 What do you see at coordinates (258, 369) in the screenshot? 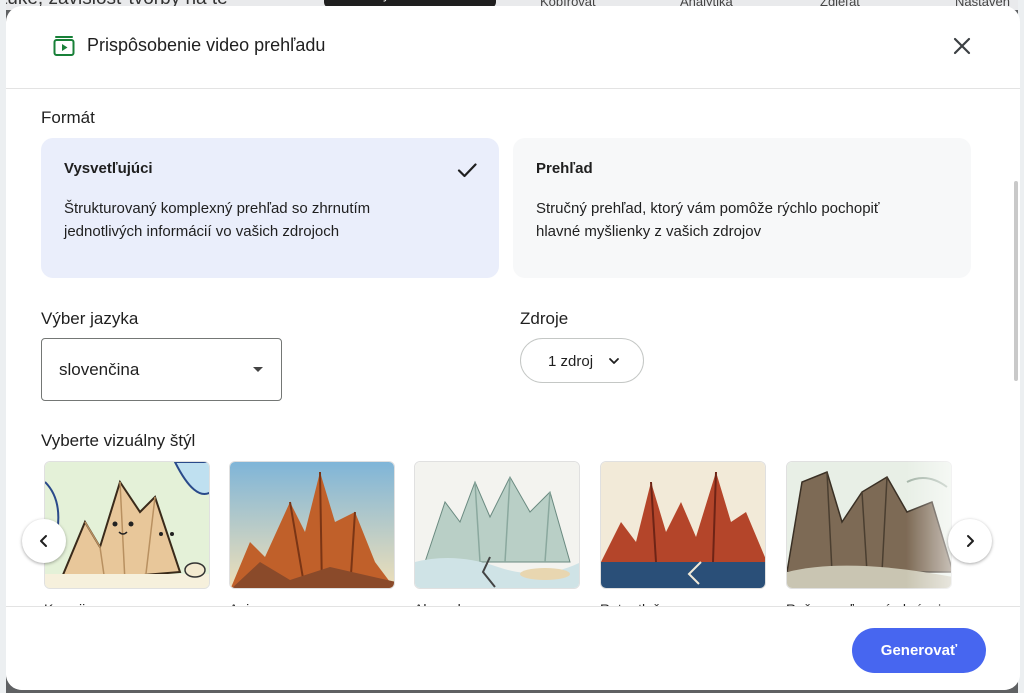
I see `dropdown-arrow-icon` at bounding box center [258, 369].